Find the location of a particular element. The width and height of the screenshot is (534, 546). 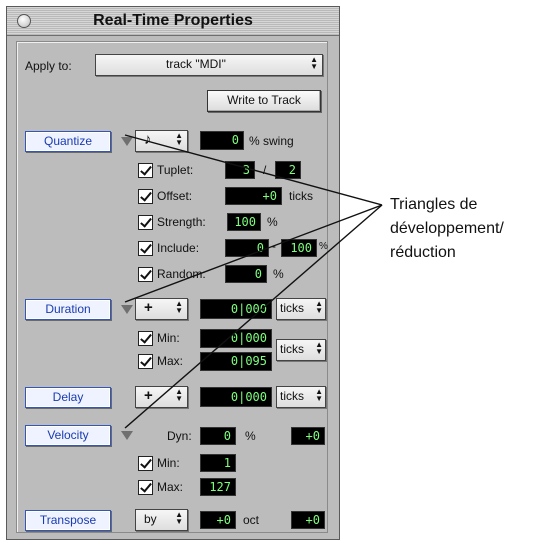

callout-line-2: développement/ is located at coordinates (447, 228).